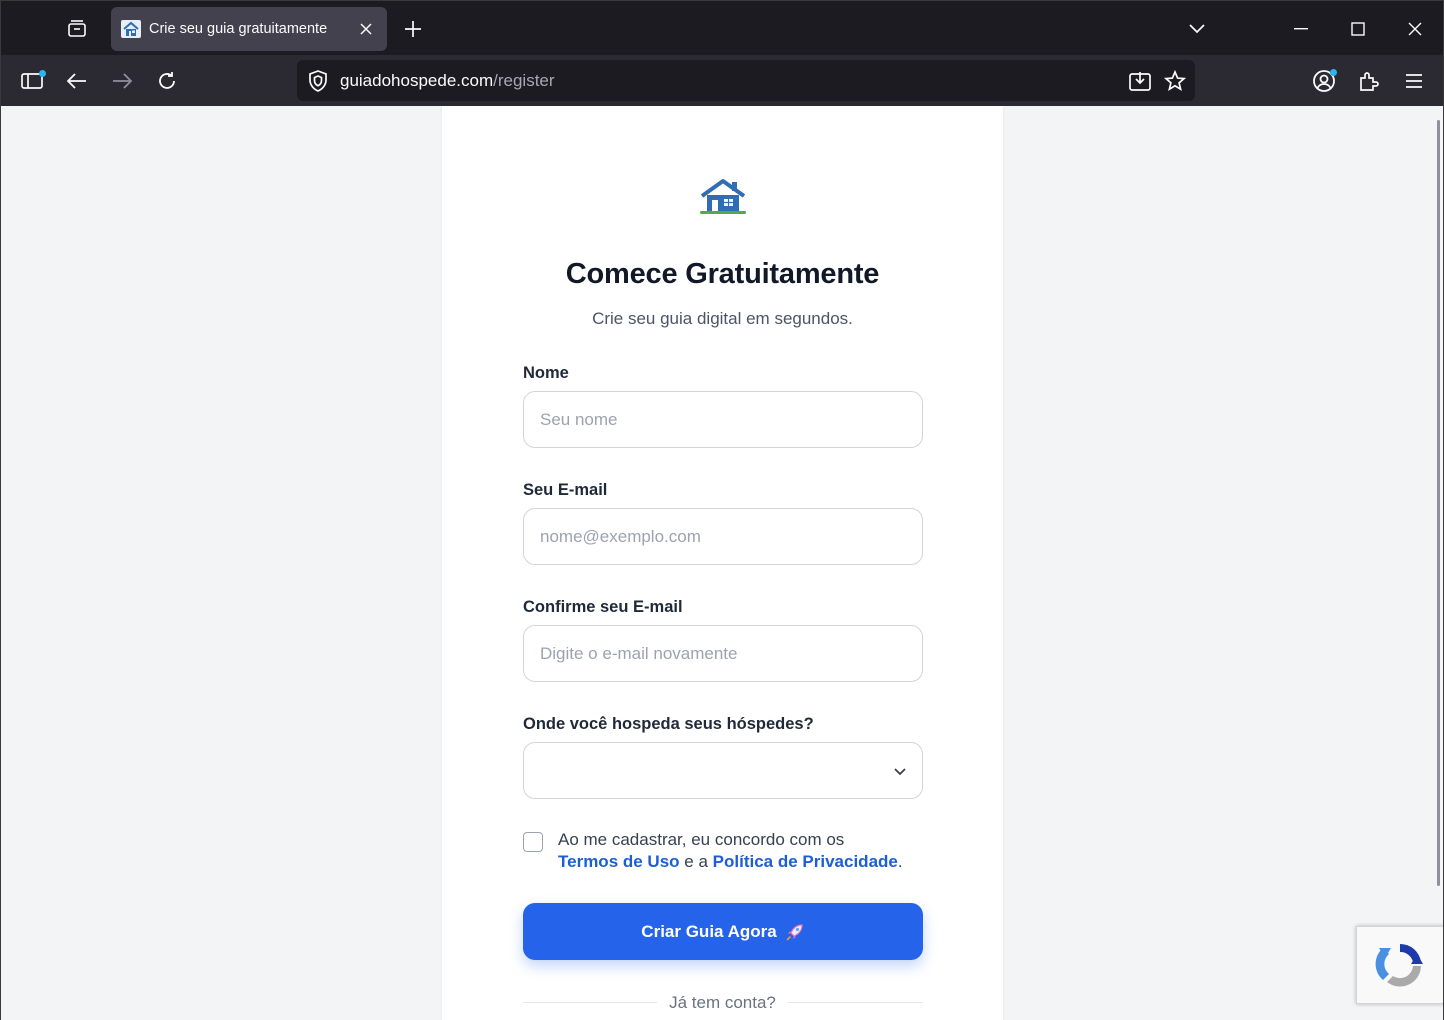 Image resolution: width=1444 pixels, height=1020 pixels. What do you see at coordinates (722, 274) in the screenshot?
I see `page-title: Comece Gratuitamente` at bounding box center [722, 274].